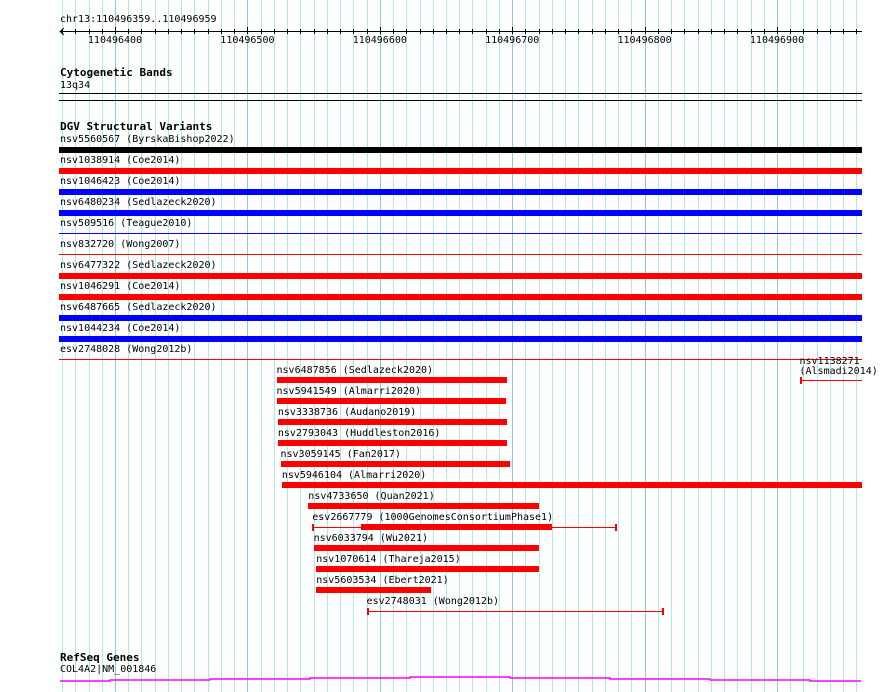  Describe the element at coordinates (349, 392) in the screenshot. I see `variant-label: nsv5941549 (Almarri2020)` at that location.